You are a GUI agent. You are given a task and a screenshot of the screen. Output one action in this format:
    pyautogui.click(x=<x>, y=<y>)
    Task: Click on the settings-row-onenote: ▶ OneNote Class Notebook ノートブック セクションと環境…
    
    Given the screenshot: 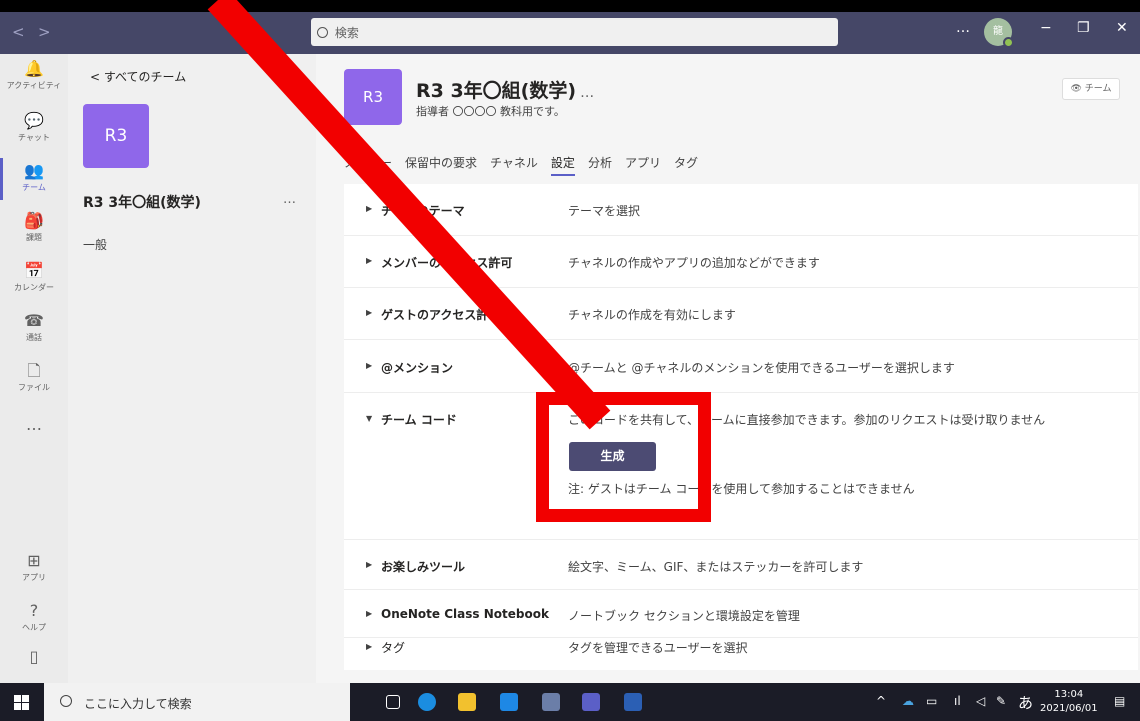 What is the action you would take?
    pyautogui.click(x=741, y=614)
    